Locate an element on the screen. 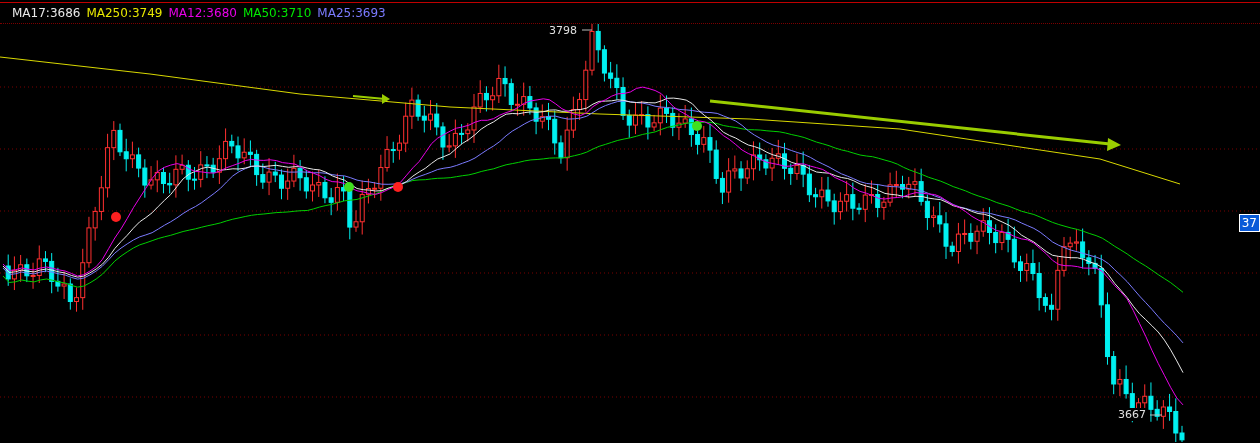  high-price-label: 3798 is located at coordinates (563, 30).